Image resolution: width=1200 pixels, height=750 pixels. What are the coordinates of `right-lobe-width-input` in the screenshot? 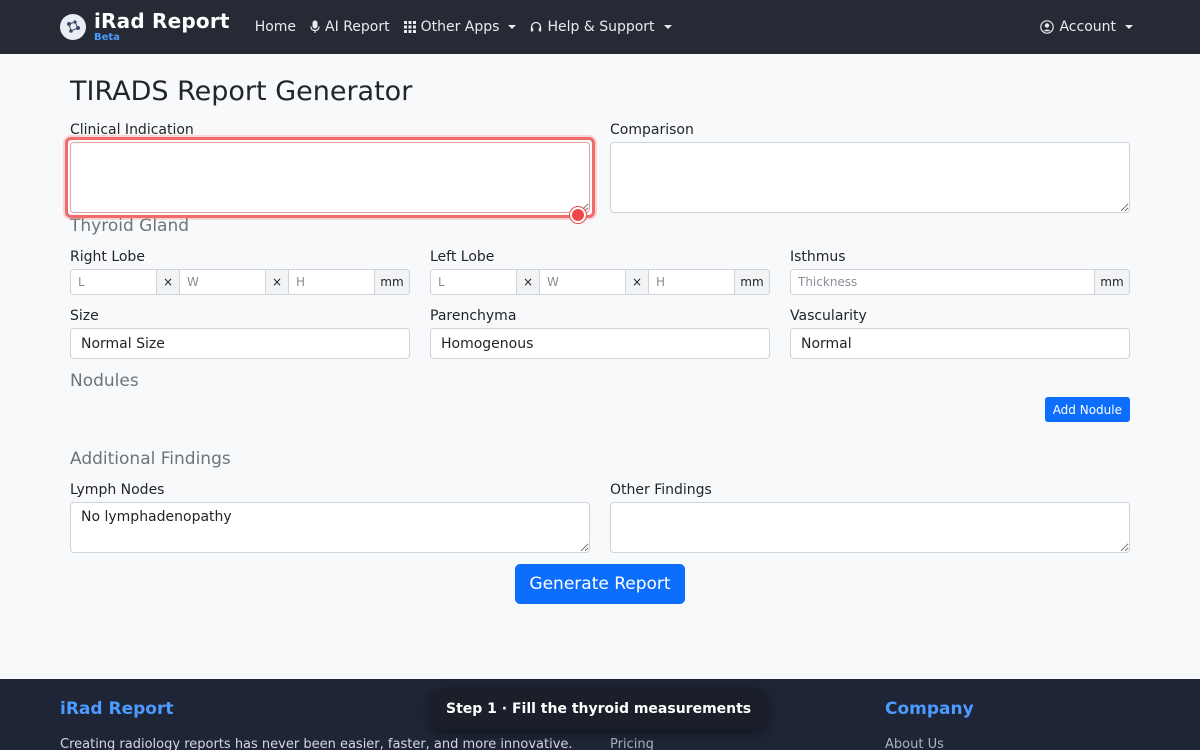 It's located at (222, 282).